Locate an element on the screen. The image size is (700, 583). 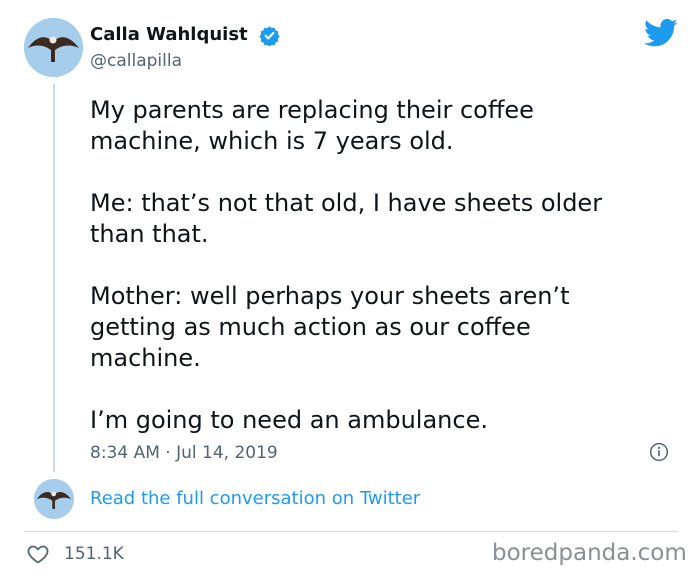
like-count: 151.1K is located at coordinates (94, 554).